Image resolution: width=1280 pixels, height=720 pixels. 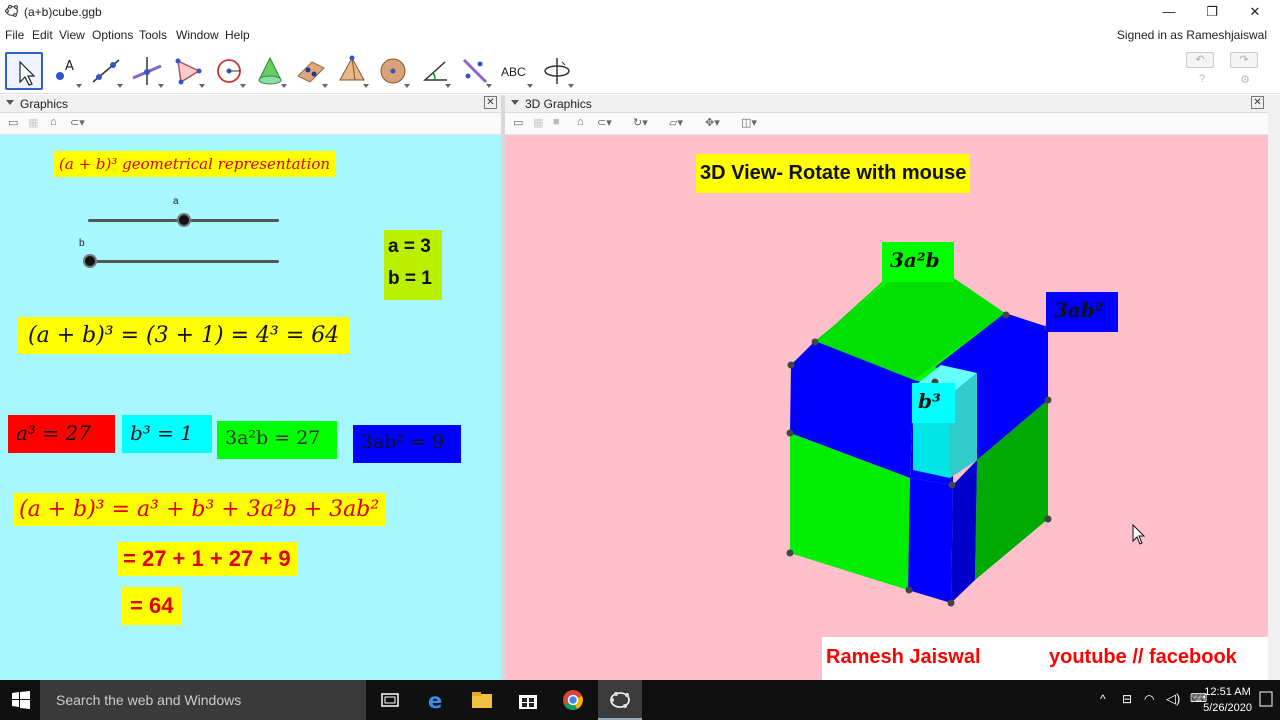 I want to click on view3d-style-bar: ▭ ▦ ■ ⌂ ⊂▾ ↻▾ ▱▾ ✥▾ ◫▾, so click(x=886, y=124).